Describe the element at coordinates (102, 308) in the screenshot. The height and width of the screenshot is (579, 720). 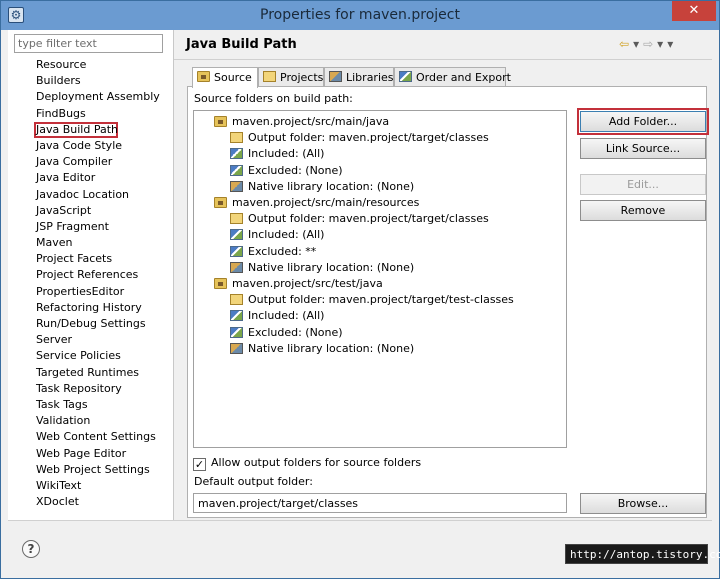
I see `category-item: Refactoring History` at that location.